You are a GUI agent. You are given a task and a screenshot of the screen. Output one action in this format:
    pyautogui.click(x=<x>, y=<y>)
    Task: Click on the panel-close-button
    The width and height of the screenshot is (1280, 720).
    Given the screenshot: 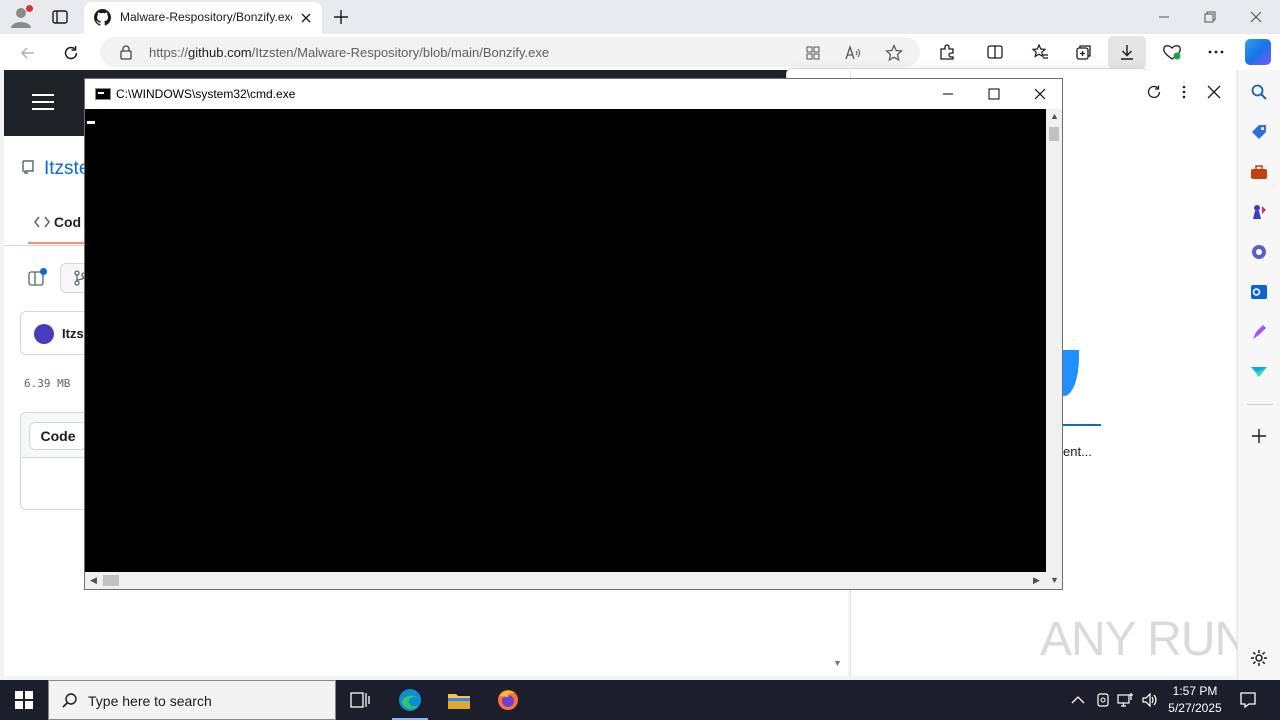 What is the action you would take?
    pyautogui.click(x=1214, y=92)
    